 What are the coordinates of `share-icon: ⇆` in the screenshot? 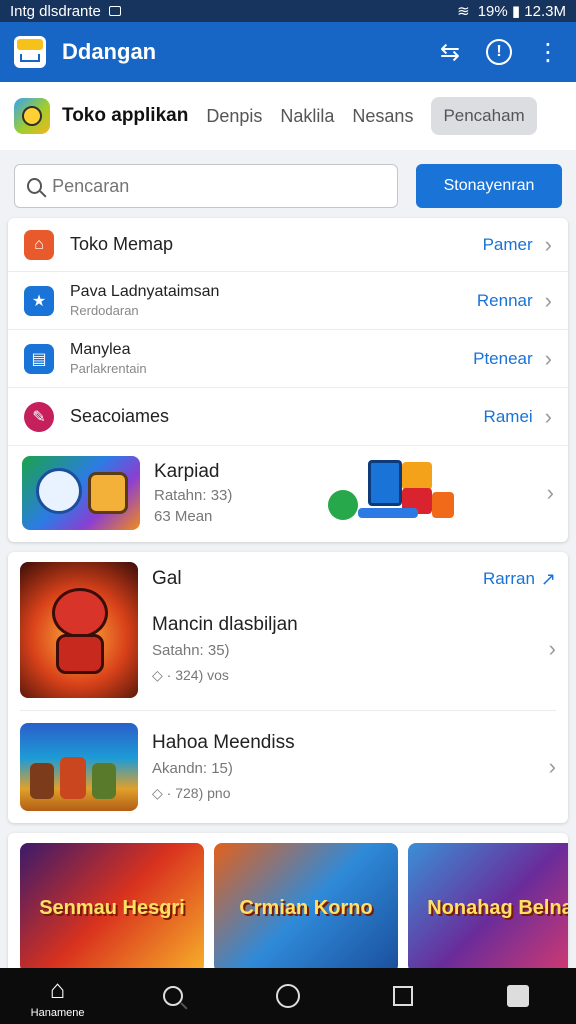 It's located at (450, 52).